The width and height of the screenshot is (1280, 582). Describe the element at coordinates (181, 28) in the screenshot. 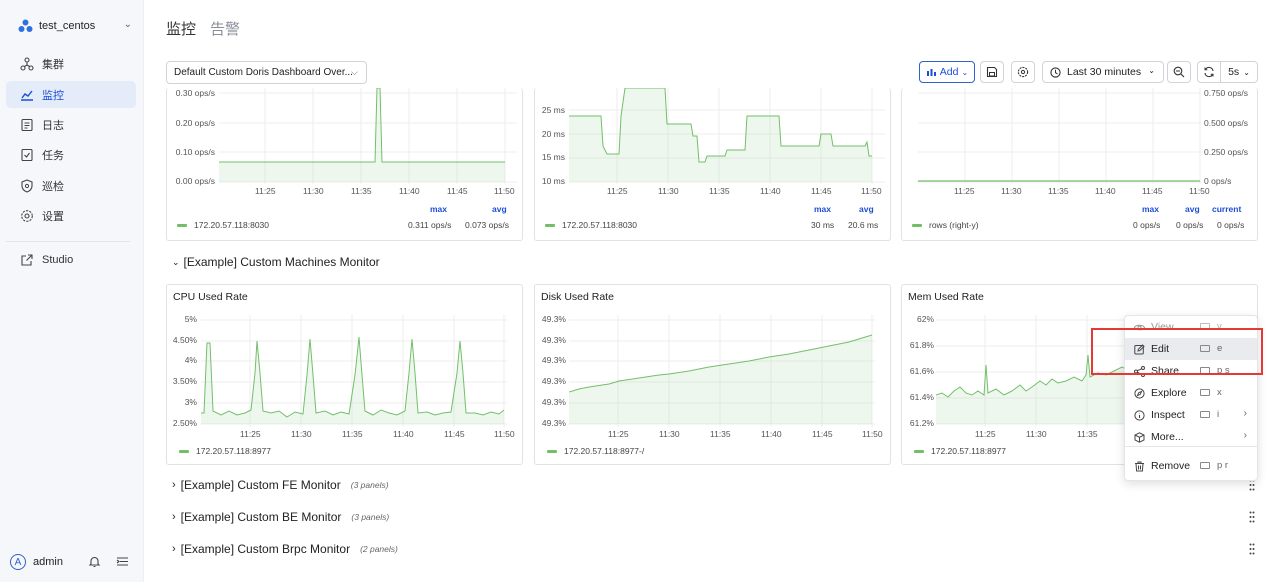

I see `tab-monitor: 监控` at that location.